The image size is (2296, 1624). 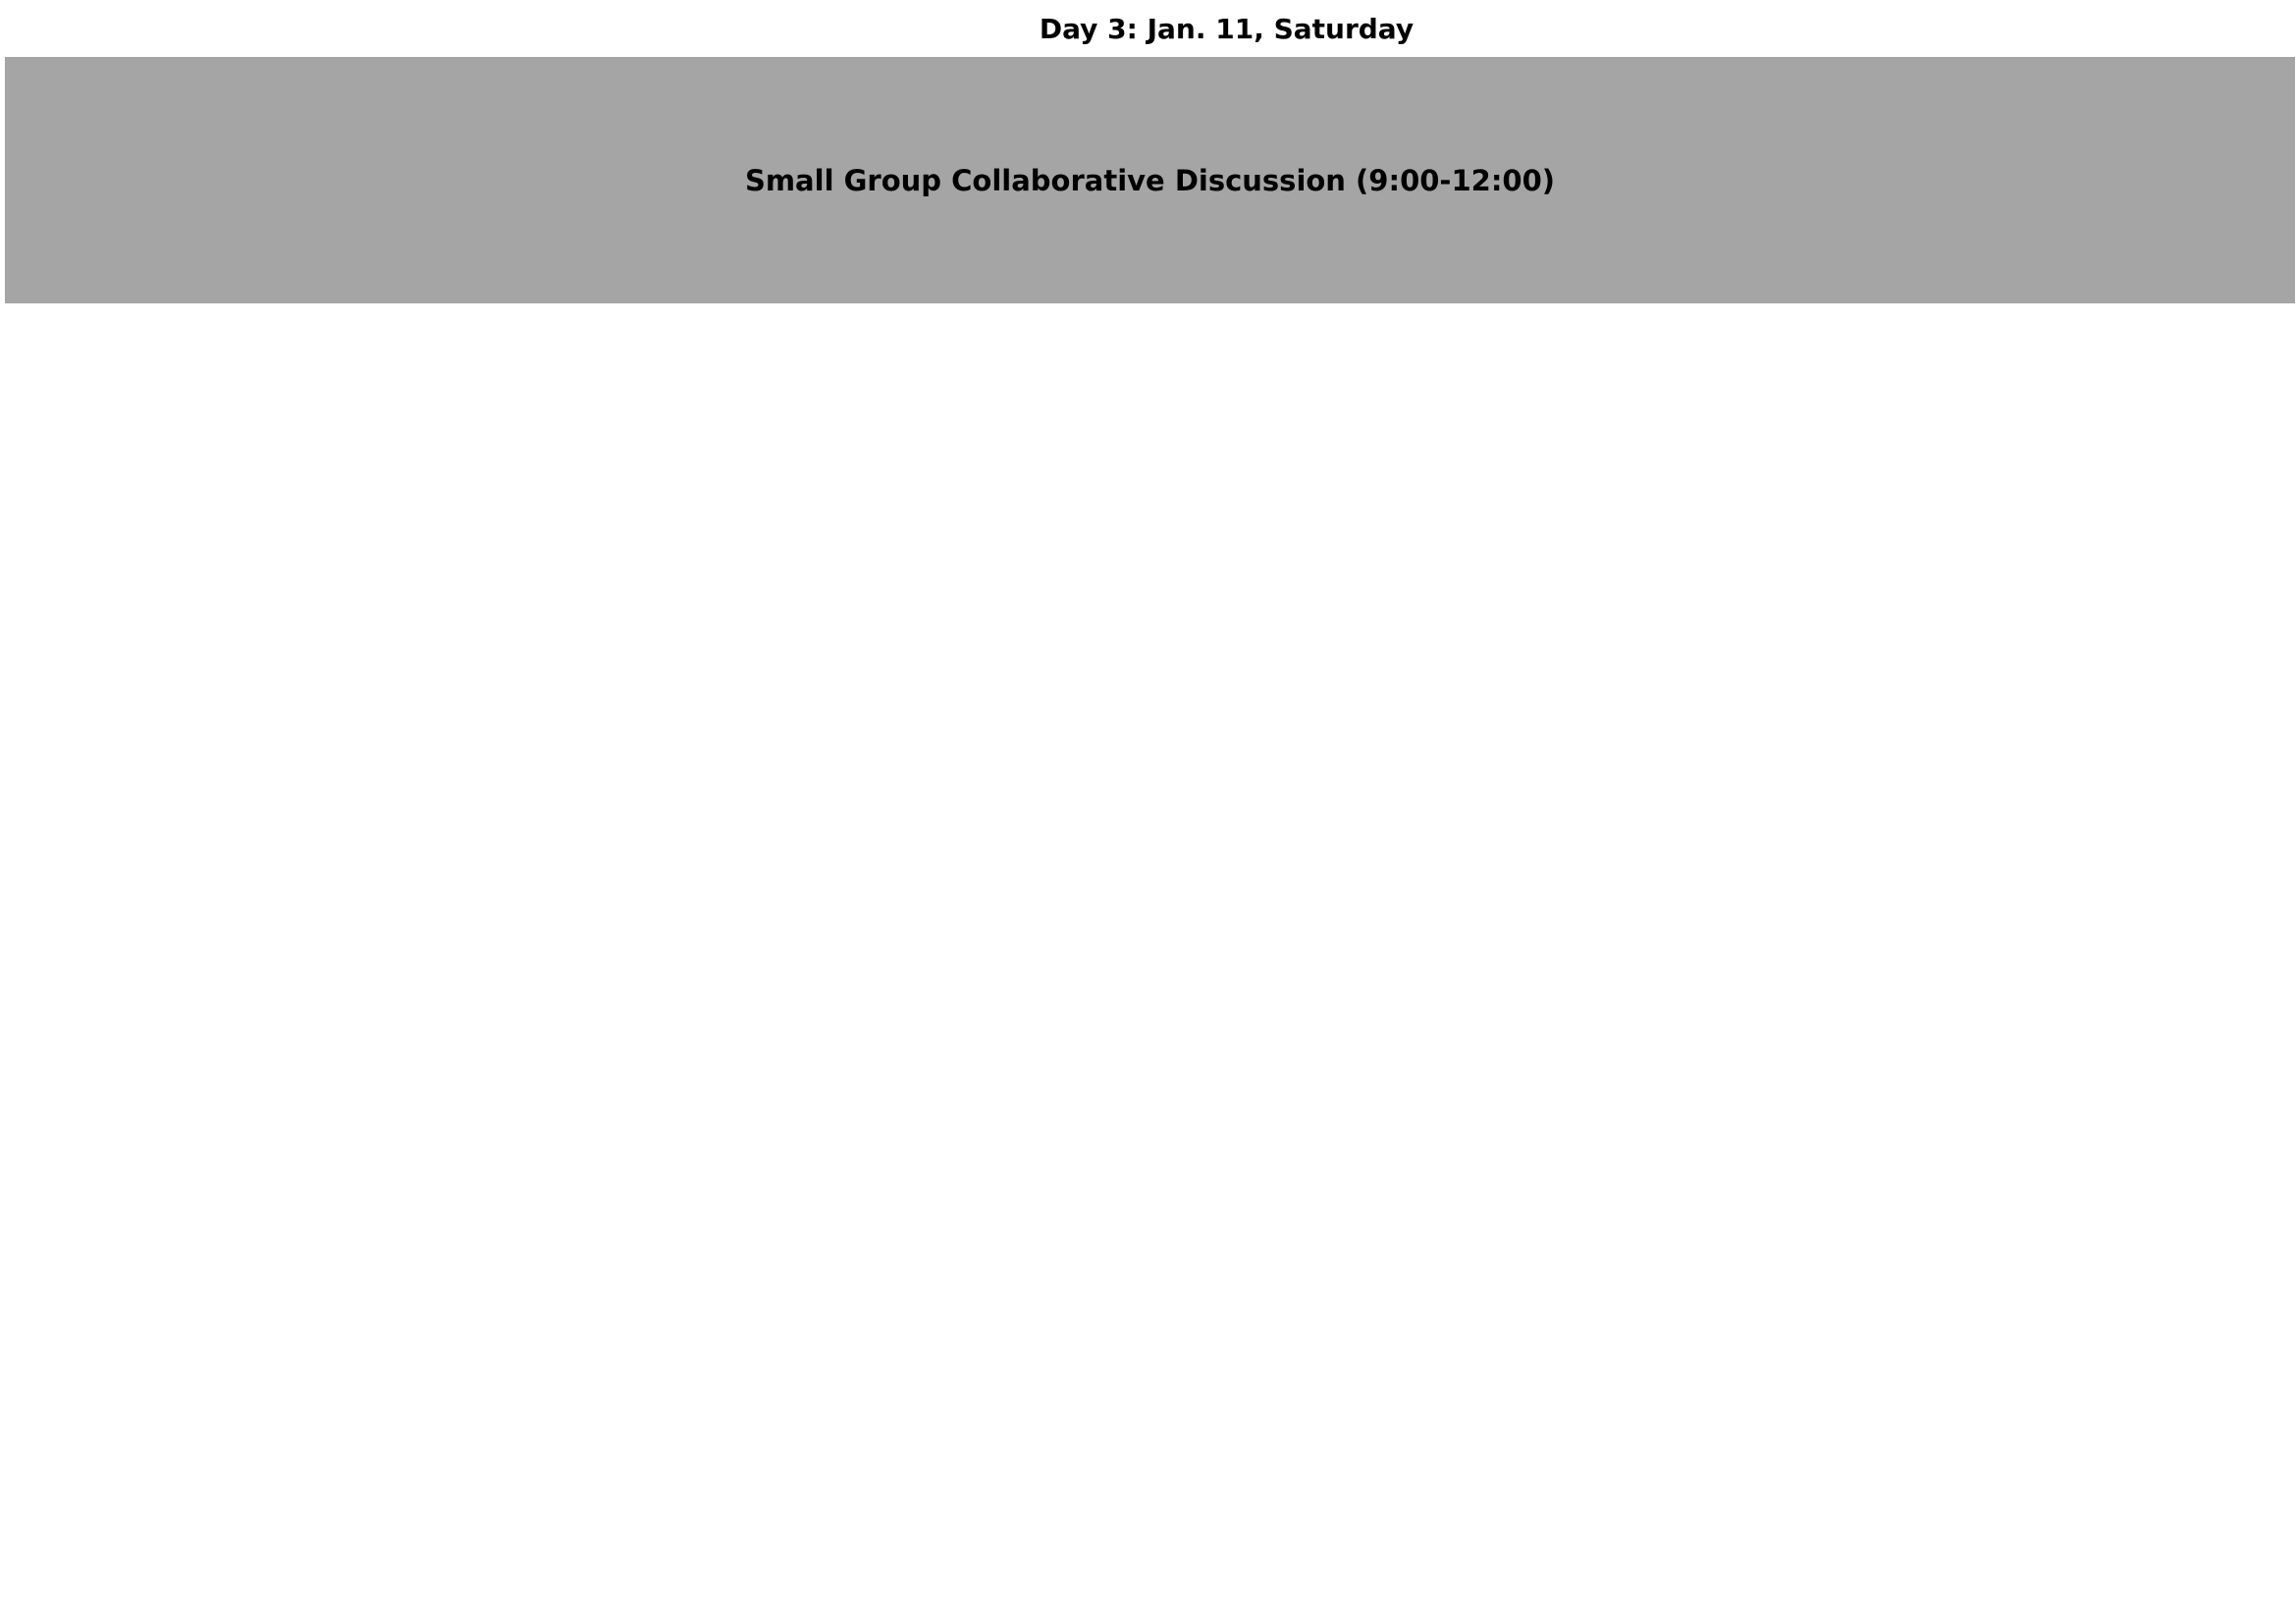 I want to click on day-title: Day 3: Jan. 11, Saturday, so click(x=1227, y=28).